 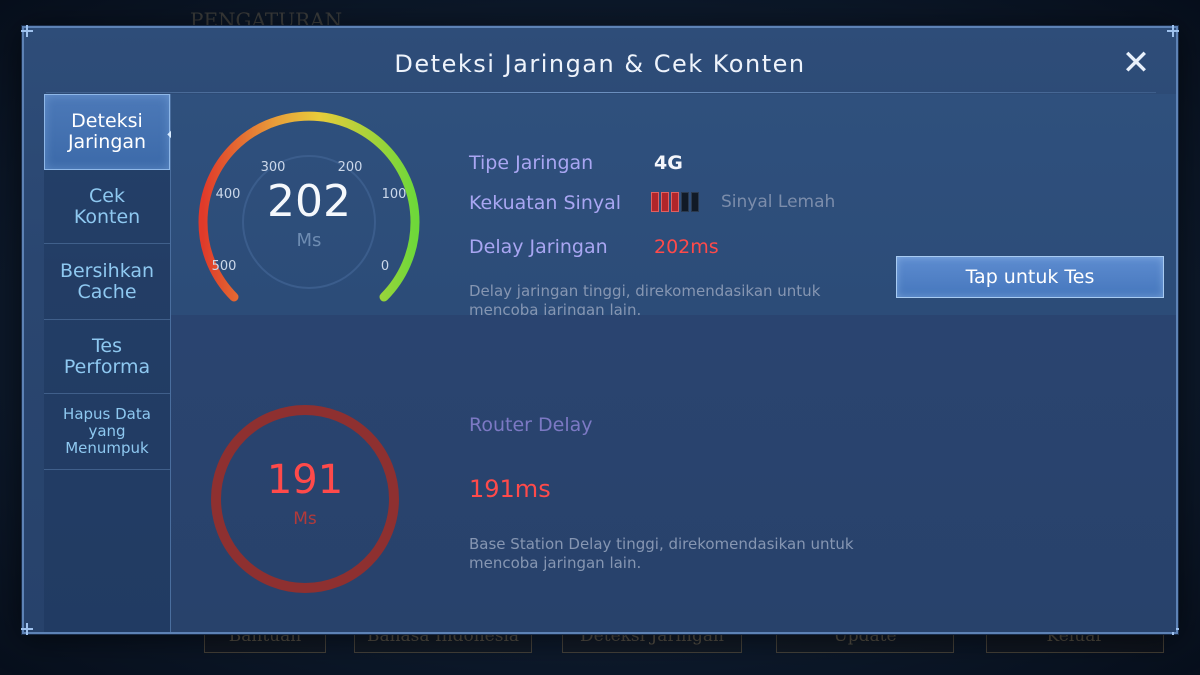 I want to click on signal-strength-bars, so click(x=675, y=202).